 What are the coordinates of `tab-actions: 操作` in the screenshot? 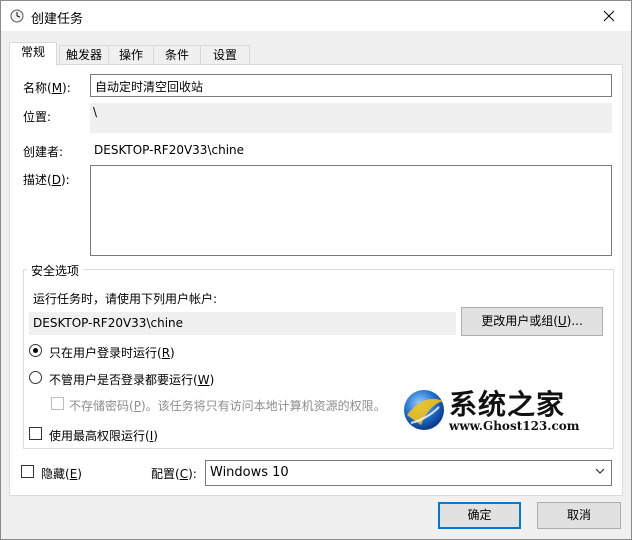 It's located at (131, 55).